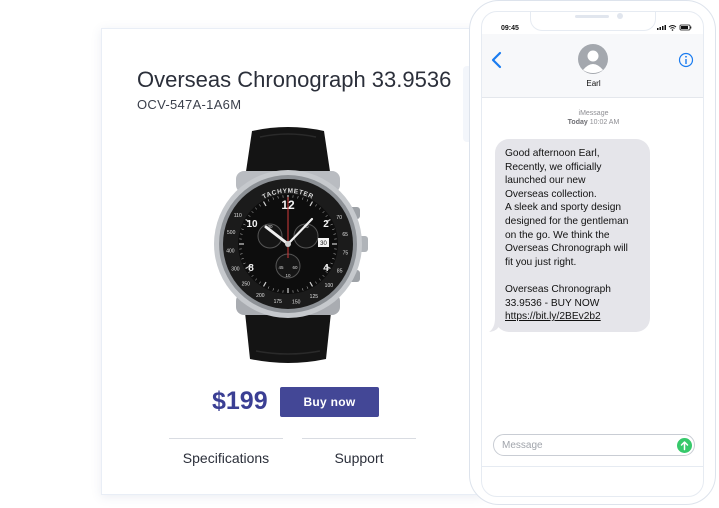 This screenshot has height=508, width=719. What do you see at coordinates (295, 267) in the screenshot?
I see `subdial-num-4: 60` at bounding box center [295, 267].